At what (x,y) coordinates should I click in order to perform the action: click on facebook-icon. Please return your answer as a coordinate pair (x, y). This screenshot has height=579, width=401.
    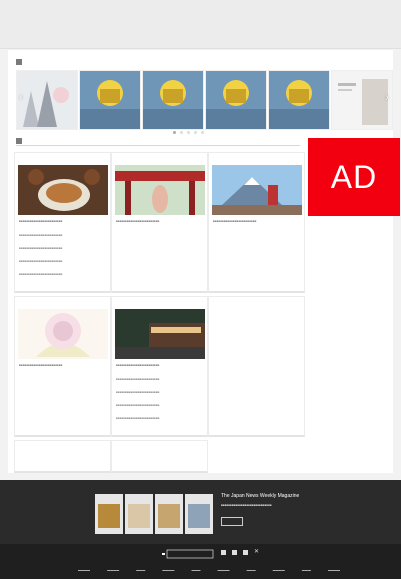
    Looking at the image, I should click on (223, 552).